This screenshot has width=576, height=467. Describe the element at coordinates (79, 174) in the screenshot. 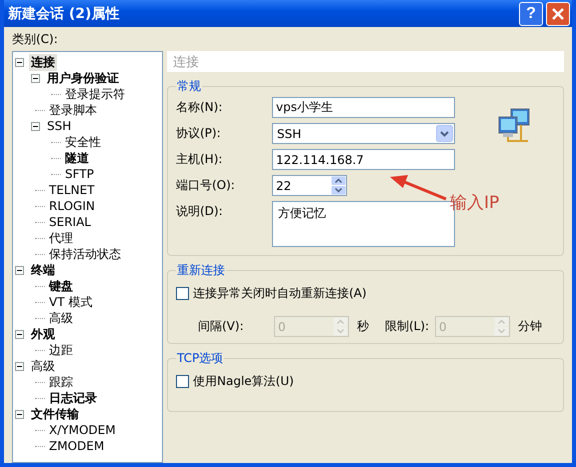

I see `tree-item: SFTP` at that location.